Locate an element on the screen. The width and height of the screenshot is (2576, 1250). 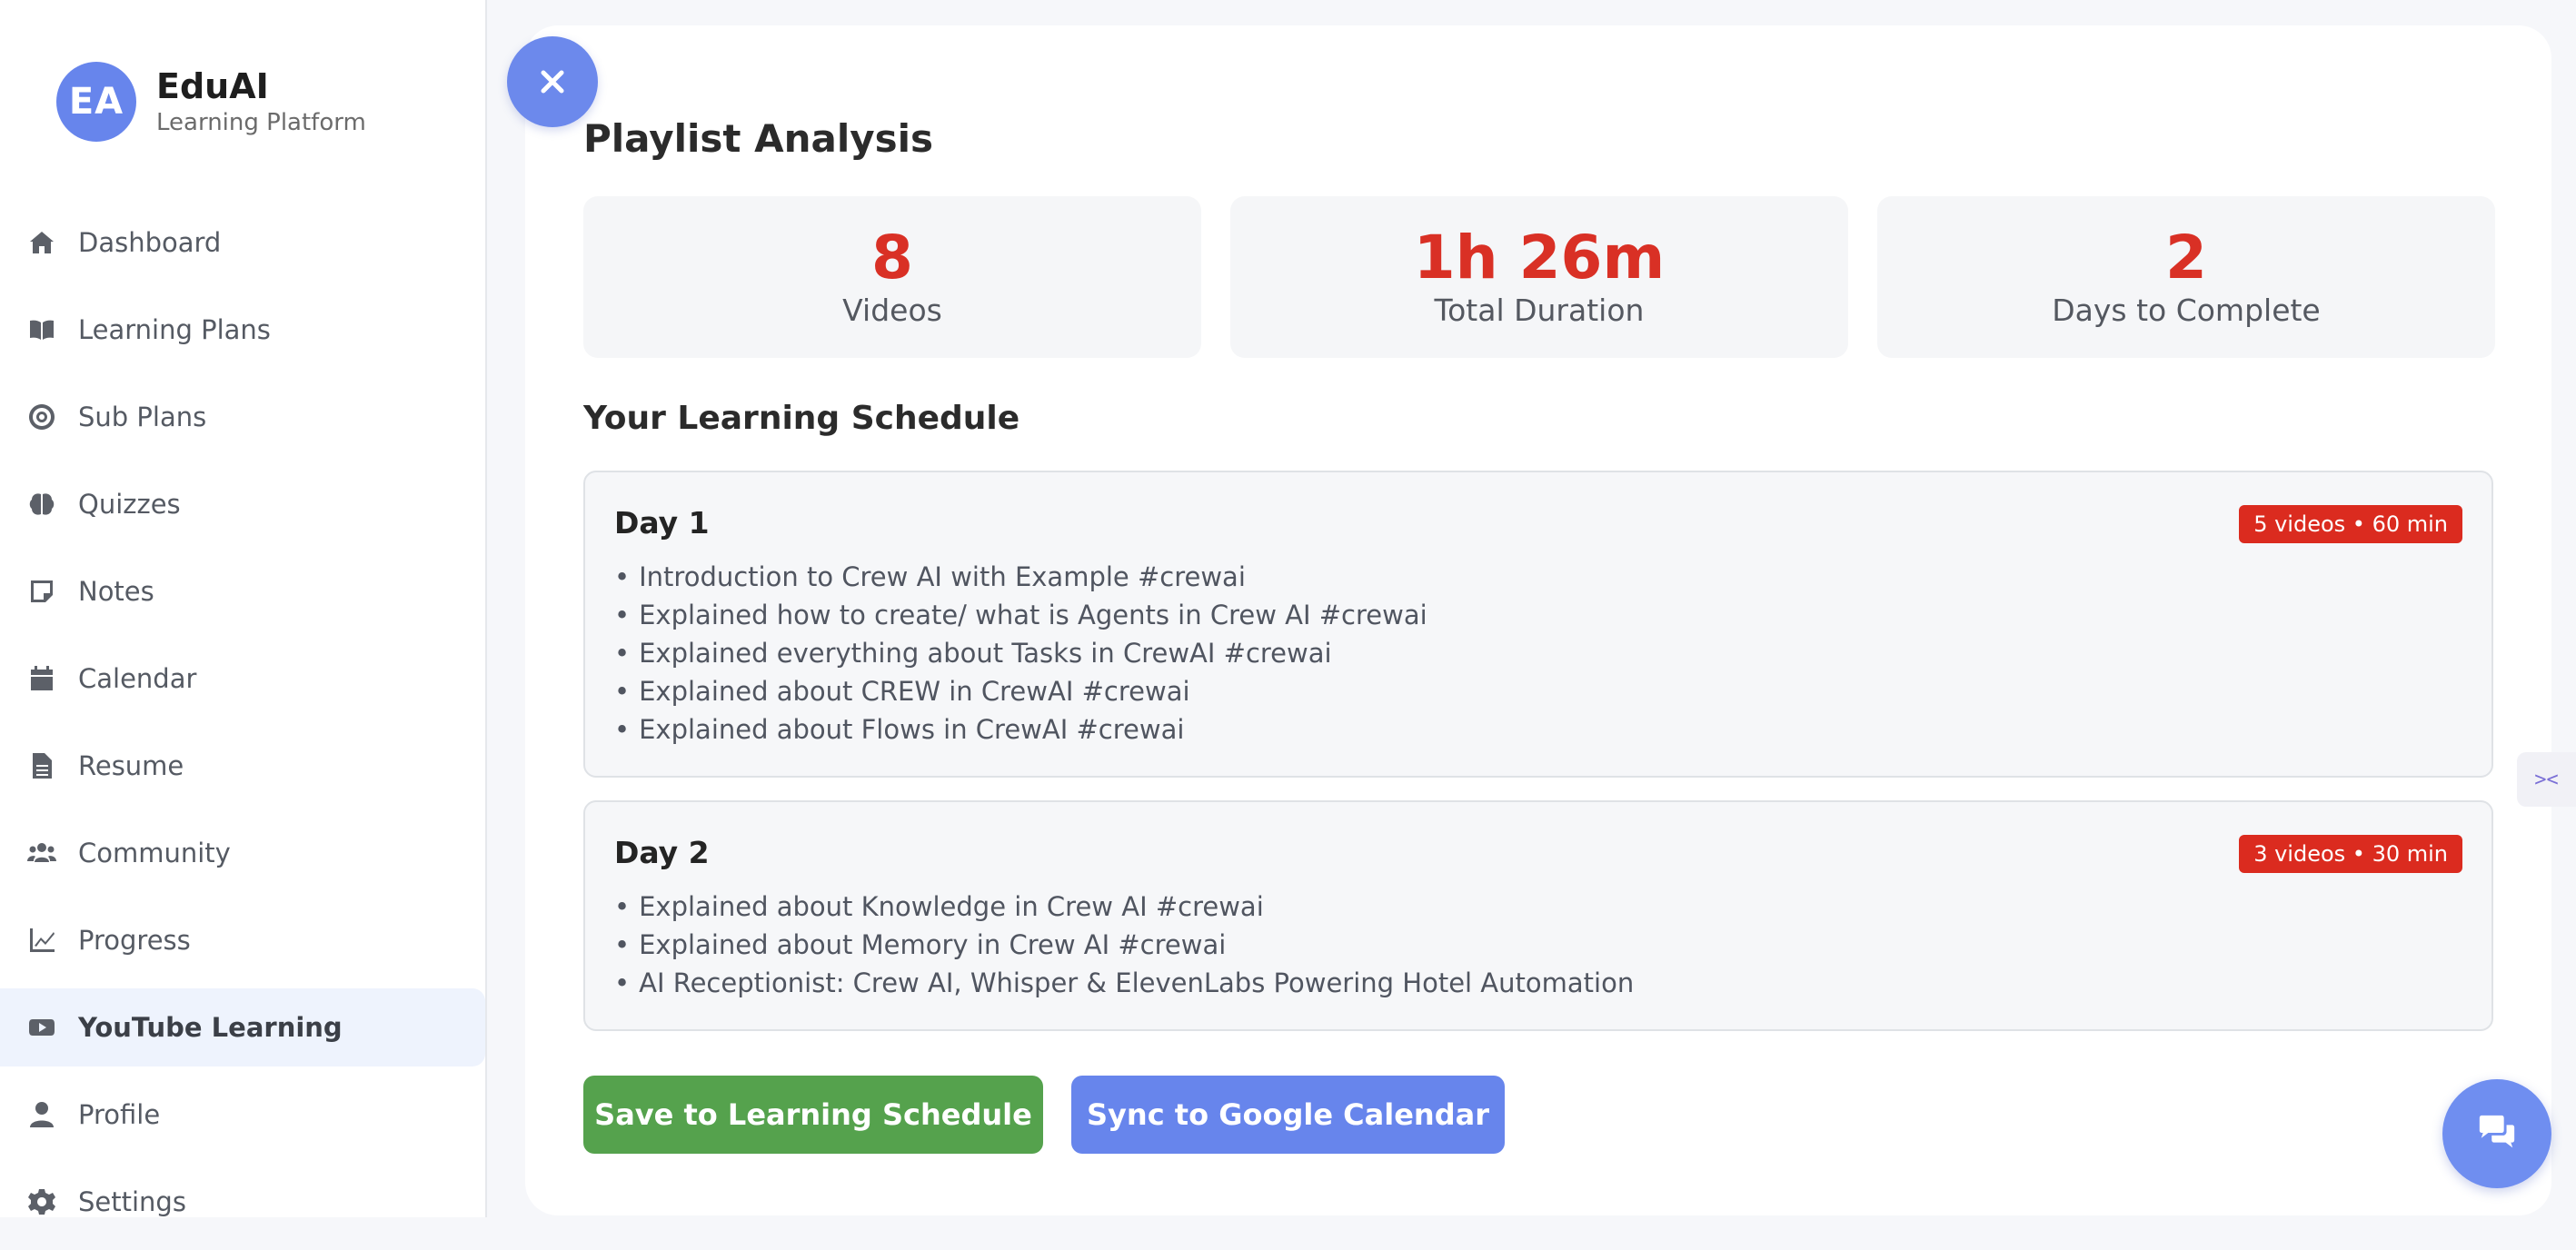
sidebar-item-label: Sub Plans is located at coordinates (143, 417).